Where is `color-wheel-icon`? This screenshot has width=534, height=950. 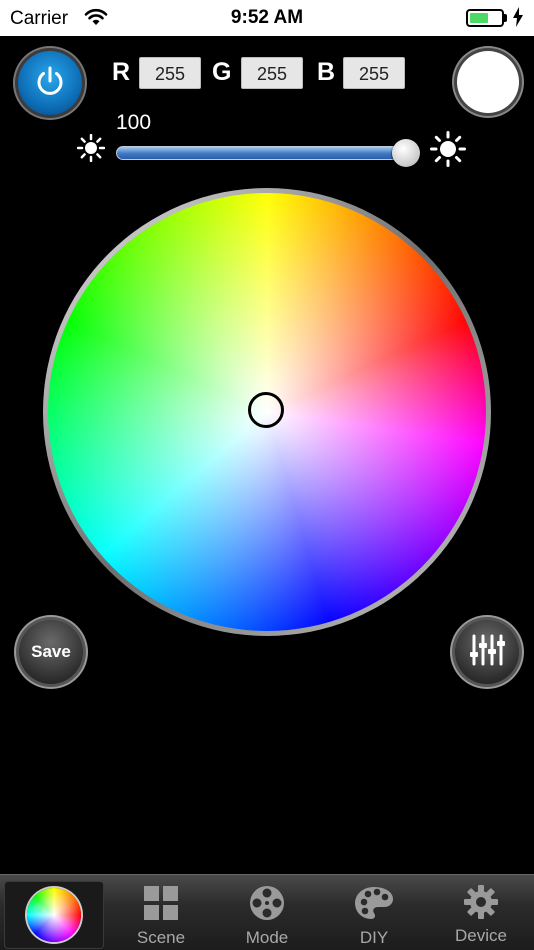 color-wheel-icon is located at coordinates (54, 915).